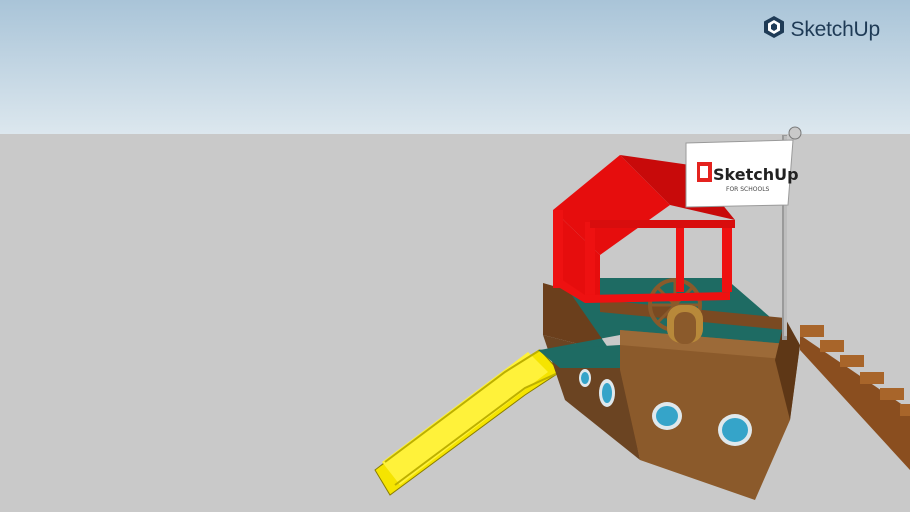  Describe the element at coordinates (467, 422) in the screenshot. I see `yellow-slide` at that location.